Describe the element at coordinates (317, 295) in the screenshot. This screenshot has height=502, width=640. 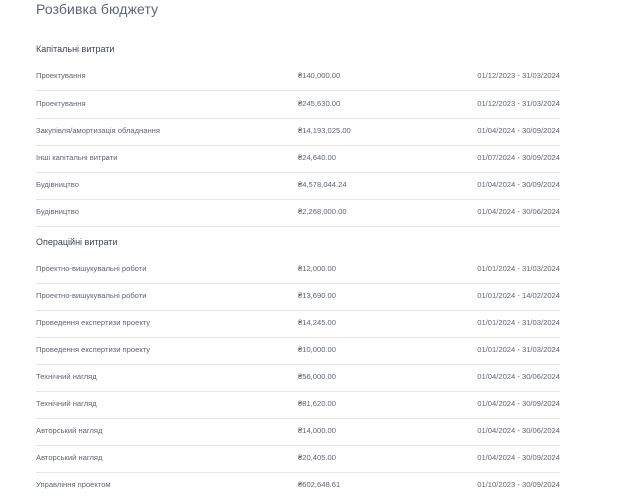
I see `row-amount: ₴13,690.00` at that location.